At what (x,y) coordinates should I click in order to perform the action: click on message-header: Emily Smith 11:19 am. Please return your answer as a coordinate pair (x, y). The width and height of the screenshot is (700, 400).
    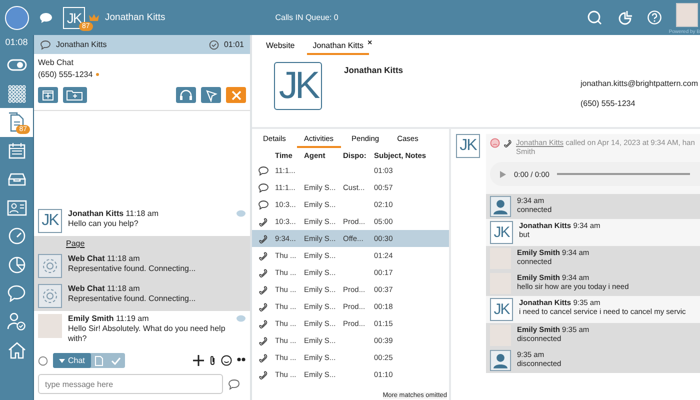
    Looking at the image, I should click on (109, 319).